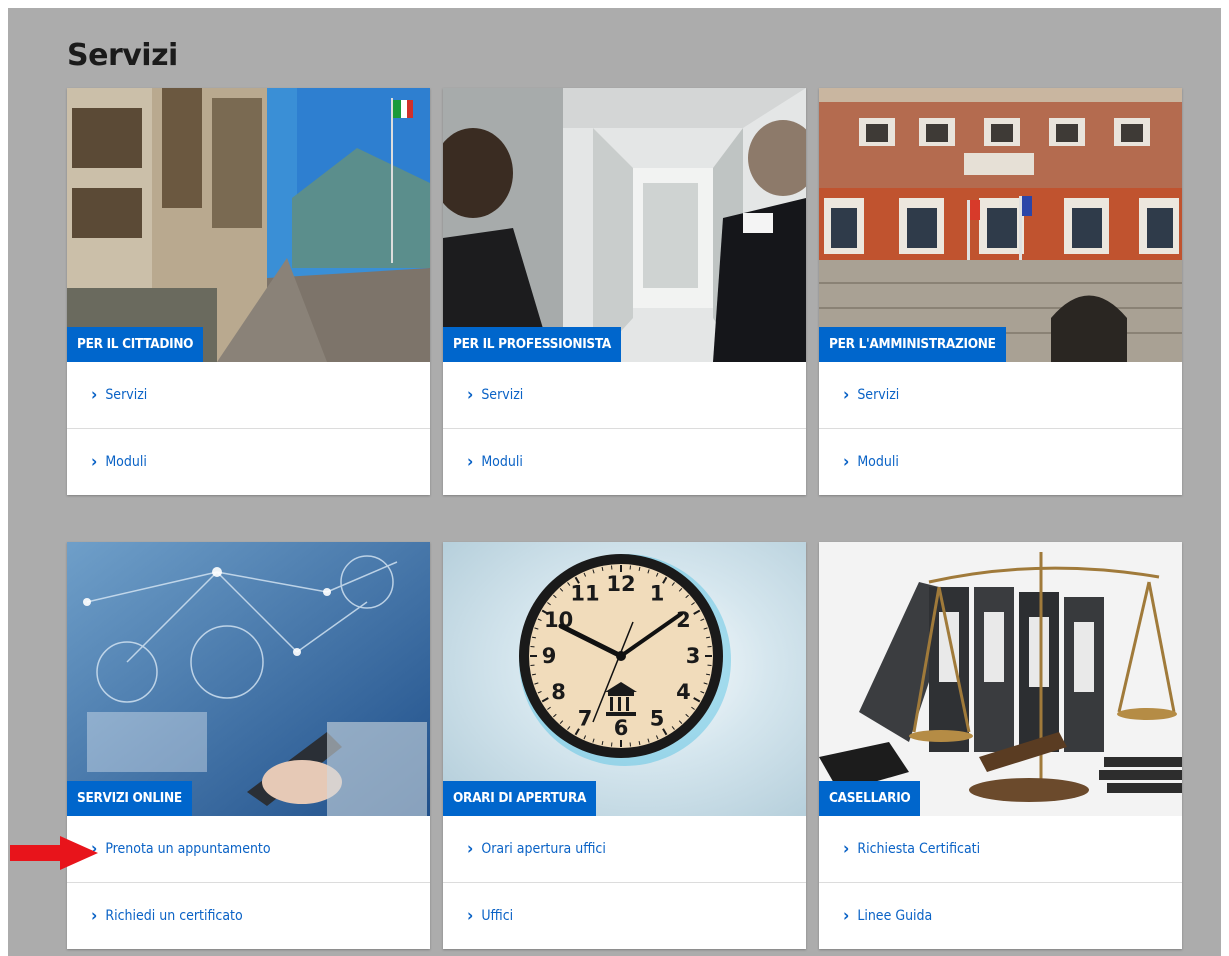 This screenshot has height=956, width=1229. Describe the element at coordinates (1000, 915) in the screenshot. I see `link-linee-guida: › Linee Guida` at that location.